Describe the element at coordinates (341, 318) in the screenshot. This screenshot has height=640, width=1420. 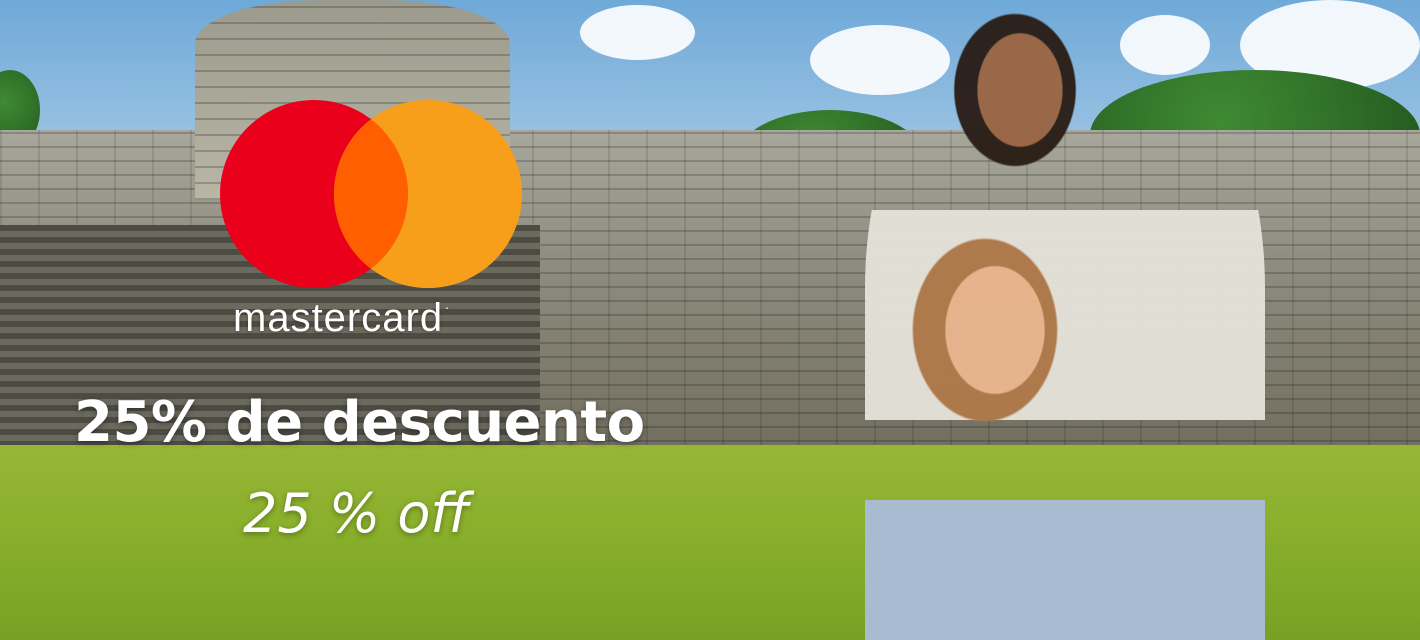
I see `mastercard-wordmark: mastercard.` at that location.